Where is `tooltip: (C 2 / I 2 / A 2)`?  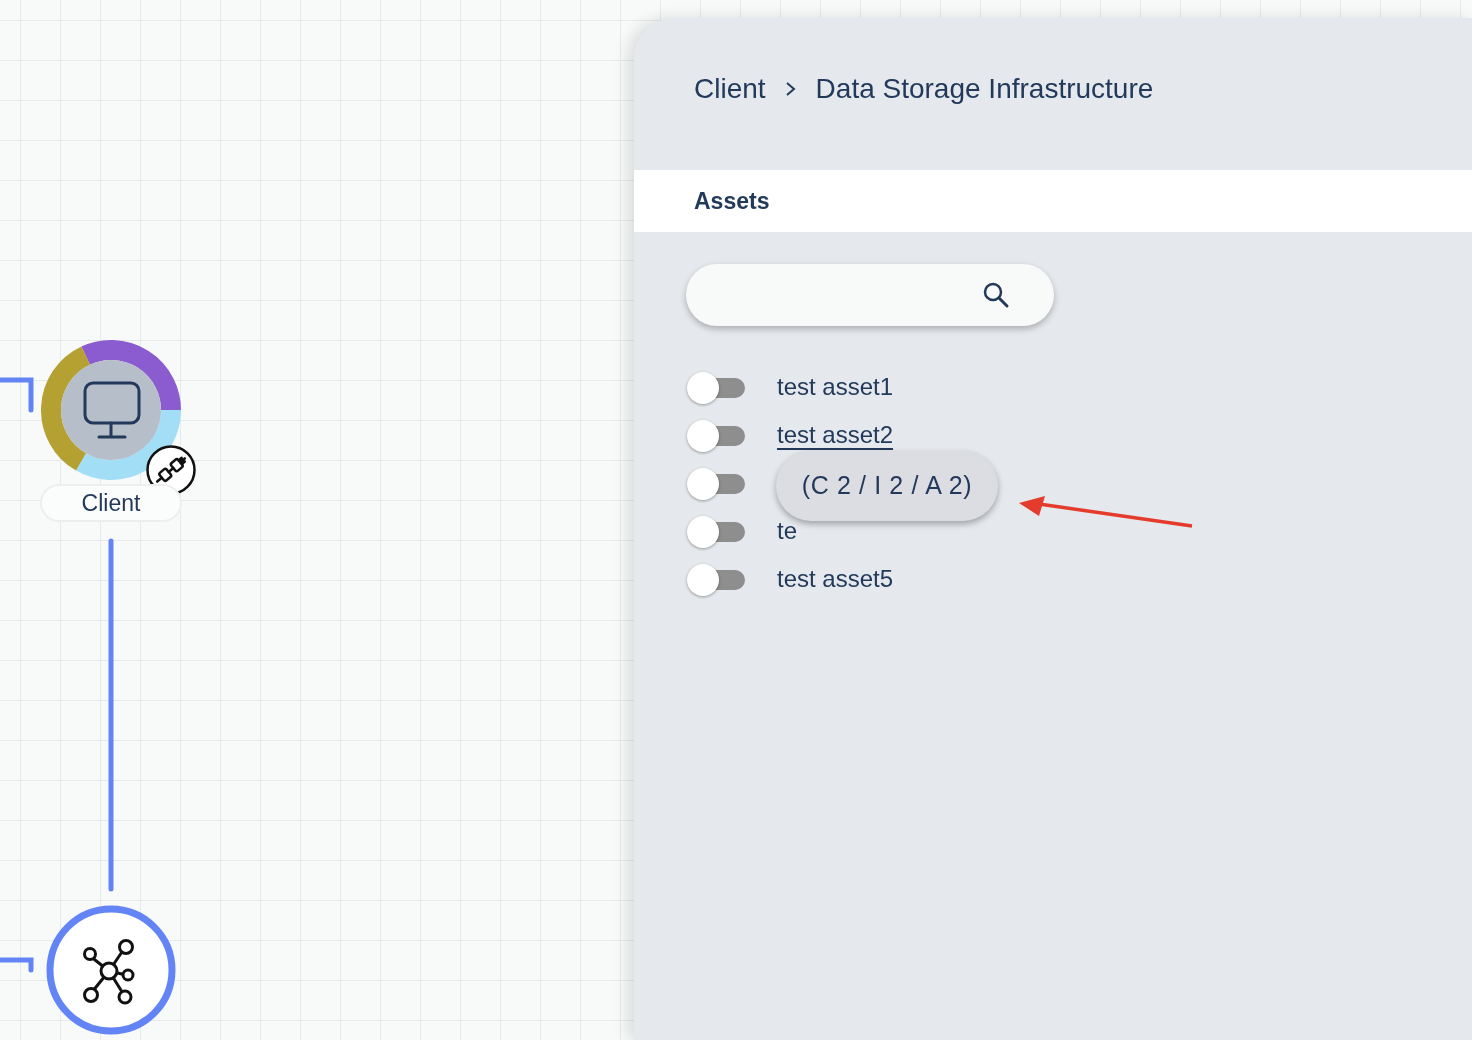
tooltip: (C 2 / I 2 / A 2) is located at coordinates (887, 486).